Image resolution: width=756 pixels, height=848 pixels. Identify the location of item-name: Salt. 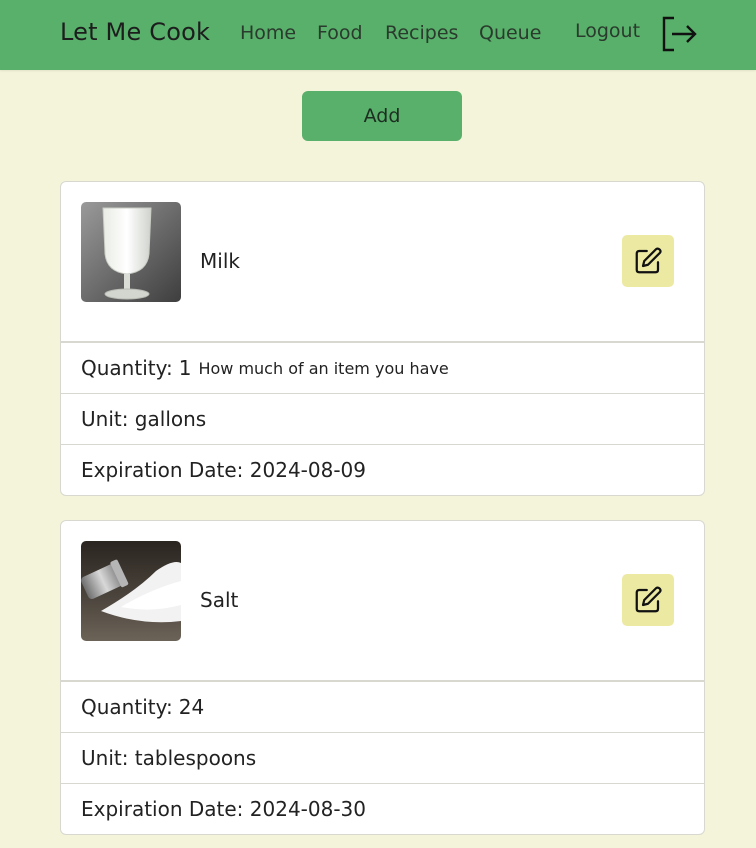
(219, 600).